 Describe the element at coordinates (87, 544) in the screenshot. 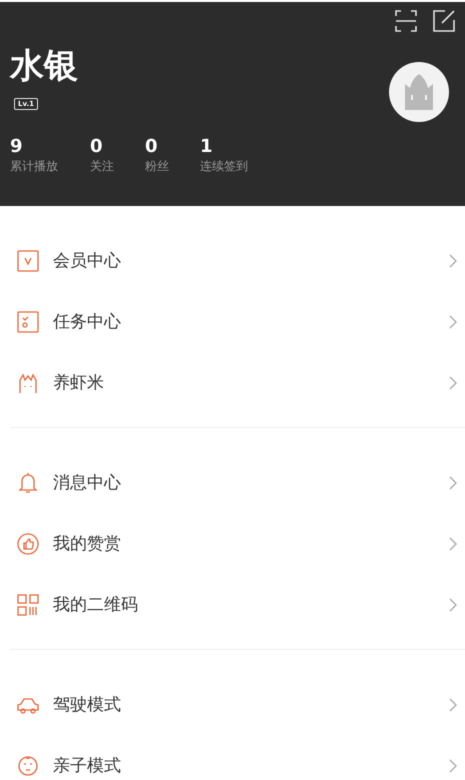

I see `menu-label: 我的赞赏` at that location.